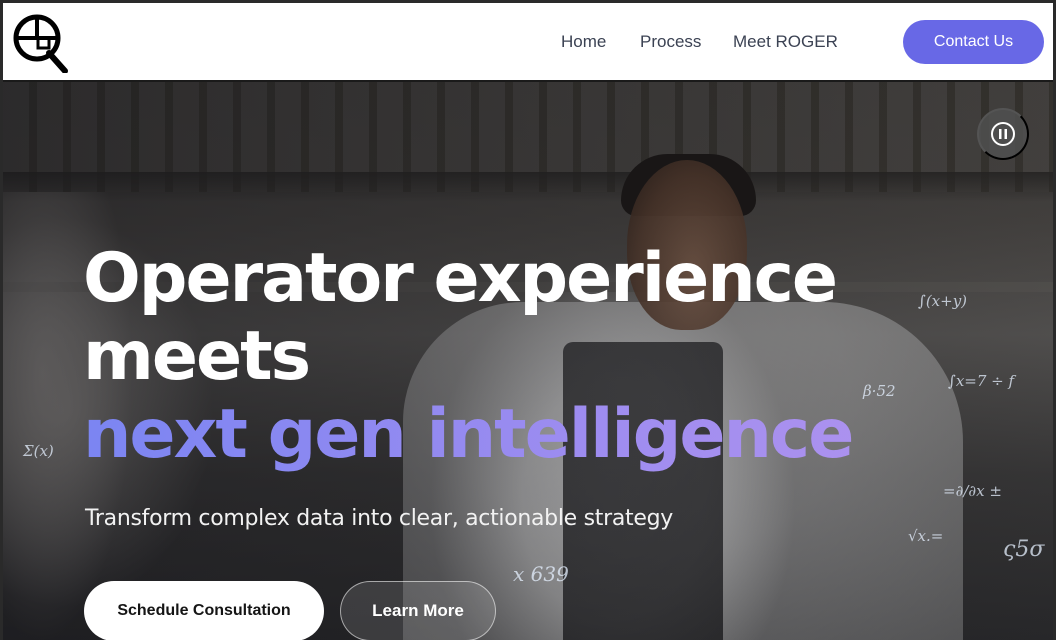 The image size is (1056, 640). What do you see at coordinates (583, 42) in the screenshot?
I see `nav-home-link: Home` at bounding box center [583, 42].